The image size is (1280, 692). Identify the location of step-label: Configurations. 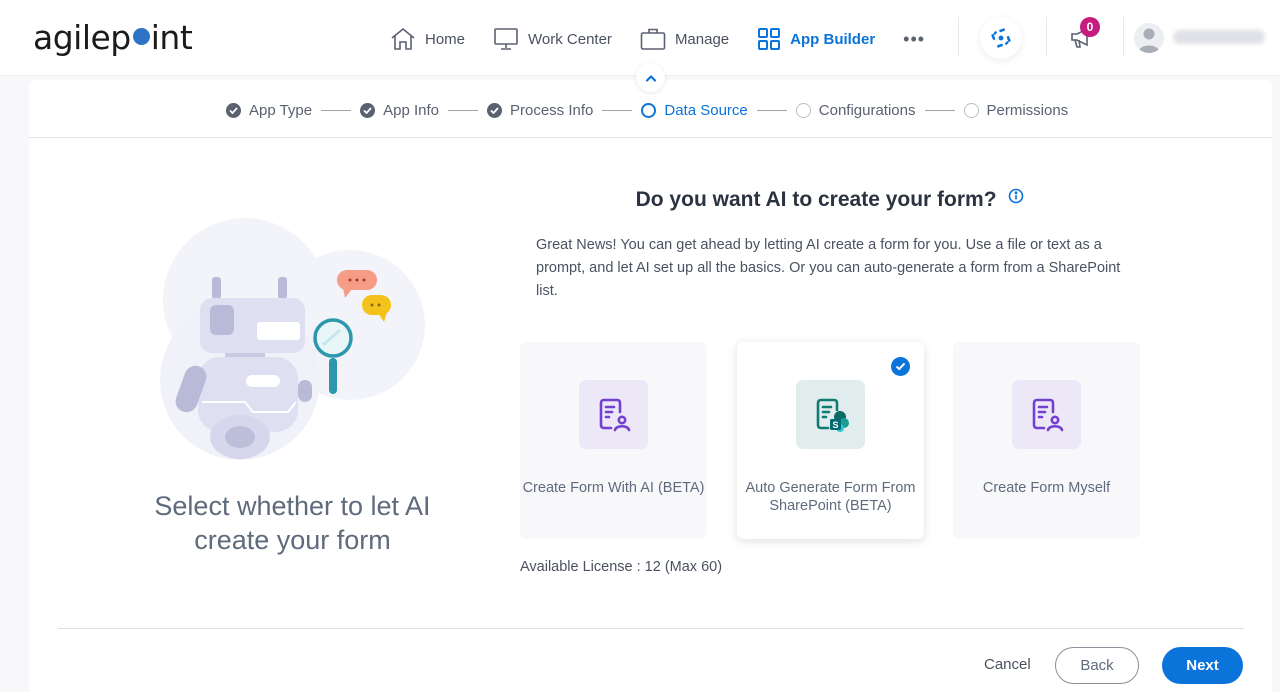
(867, 110).